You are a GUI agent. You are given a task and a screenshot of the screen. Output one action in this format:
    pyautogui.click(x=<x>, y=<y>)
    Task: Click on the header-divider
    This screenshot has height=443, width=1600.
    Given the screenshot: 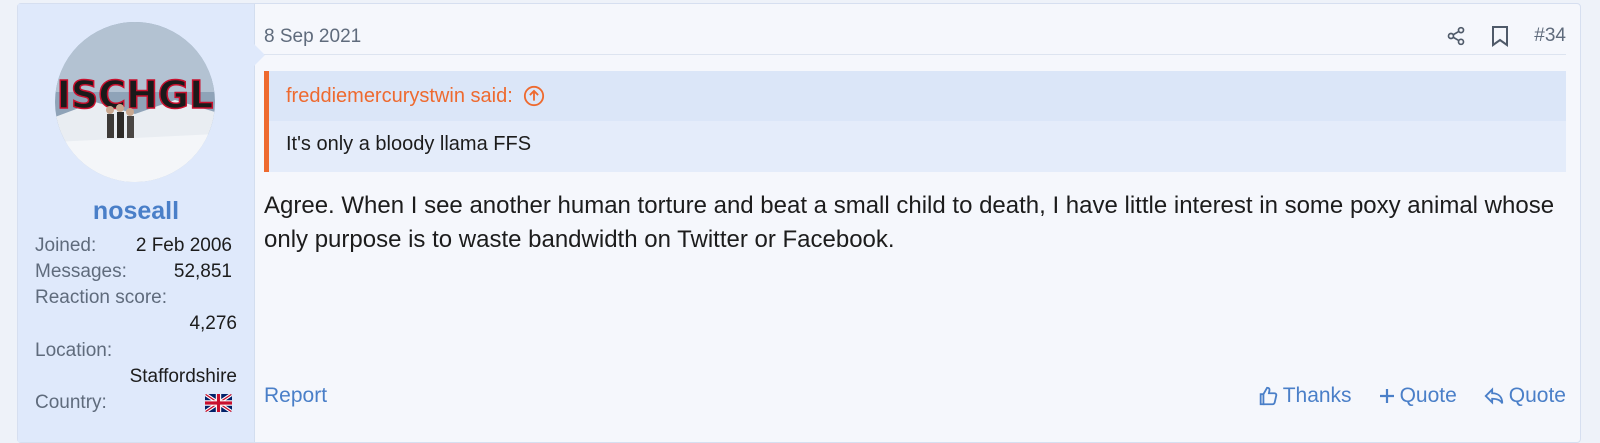 What is the action you would take?
    pyautogui.click(x=915, y=54)
    